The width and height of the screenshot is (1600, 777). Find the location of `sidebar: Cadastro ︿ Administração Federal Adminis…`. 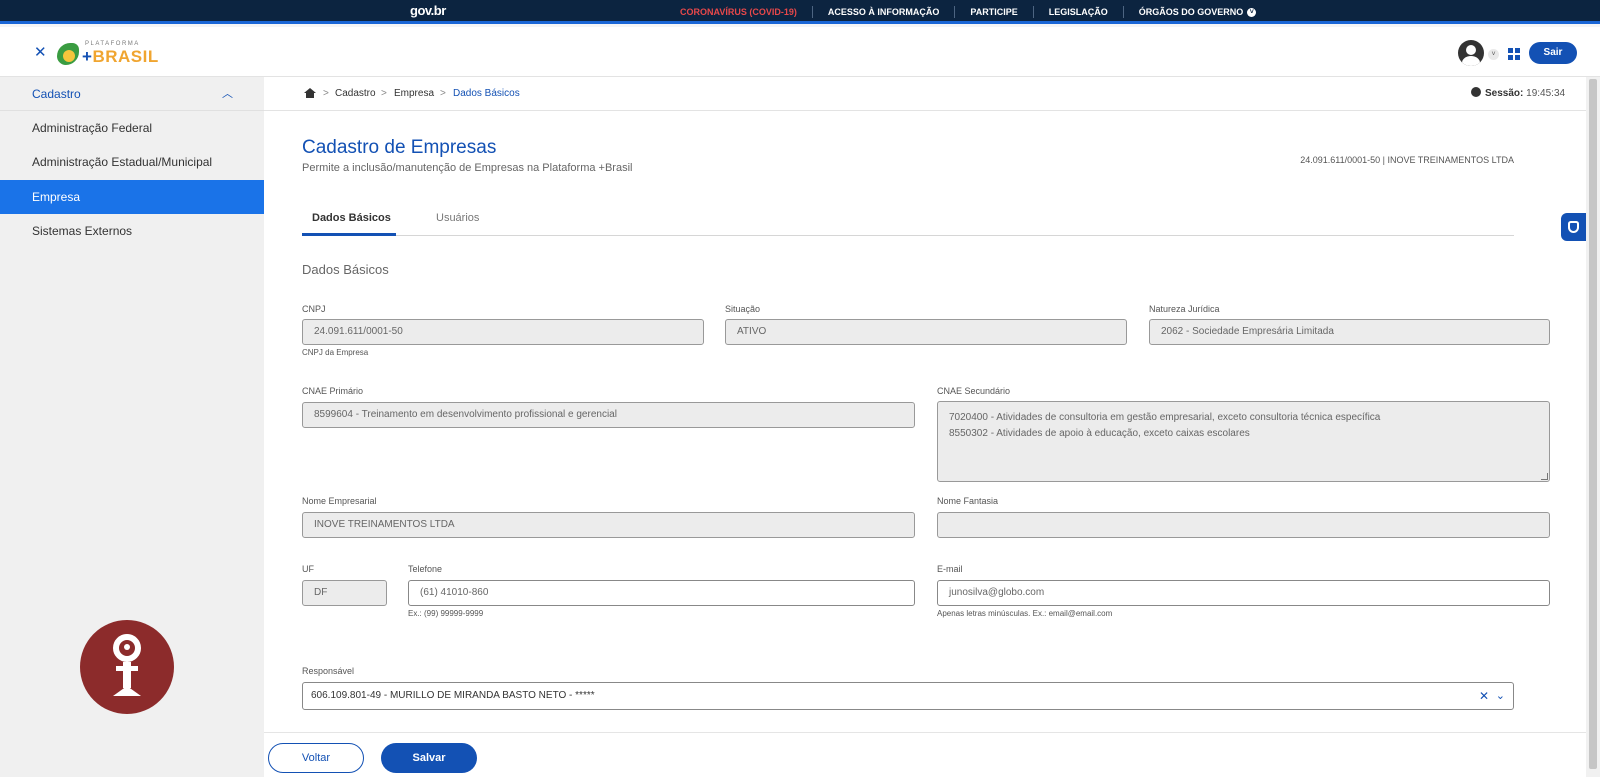

sidebar: Cadastro ︿ Administração Federal Adminis… is located at coordinates (132, 427).